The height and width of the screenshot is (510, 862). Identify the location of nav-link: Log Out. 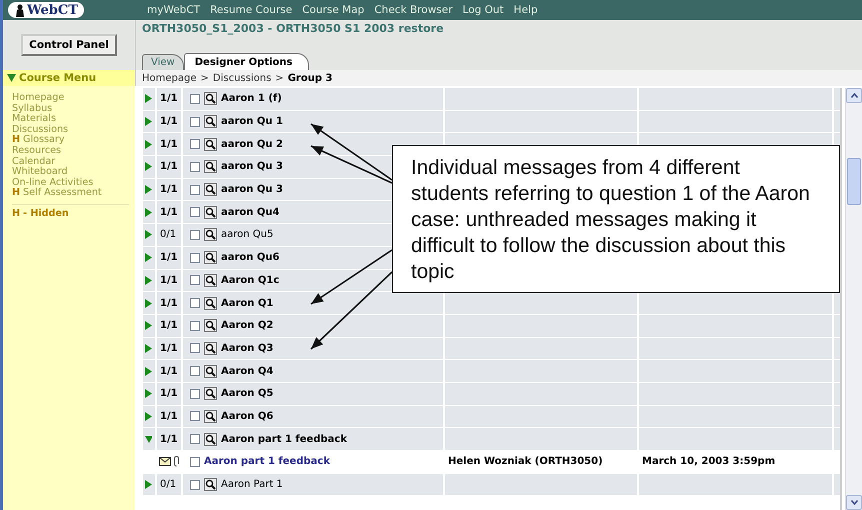
(483, 10).